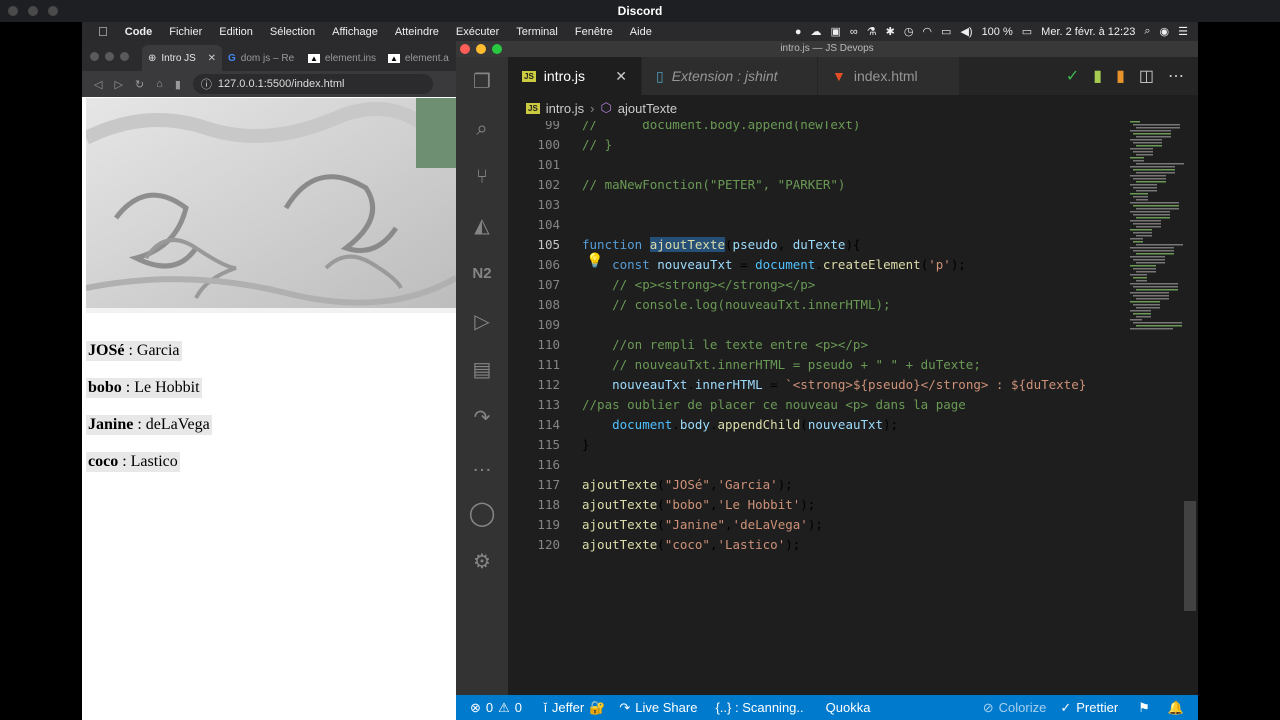 This screenshot has width=1280, height=720. Describe the element at coordinates (482, 369) in the screenshot. I see `remote-explorer-icon: ▤` at that location.